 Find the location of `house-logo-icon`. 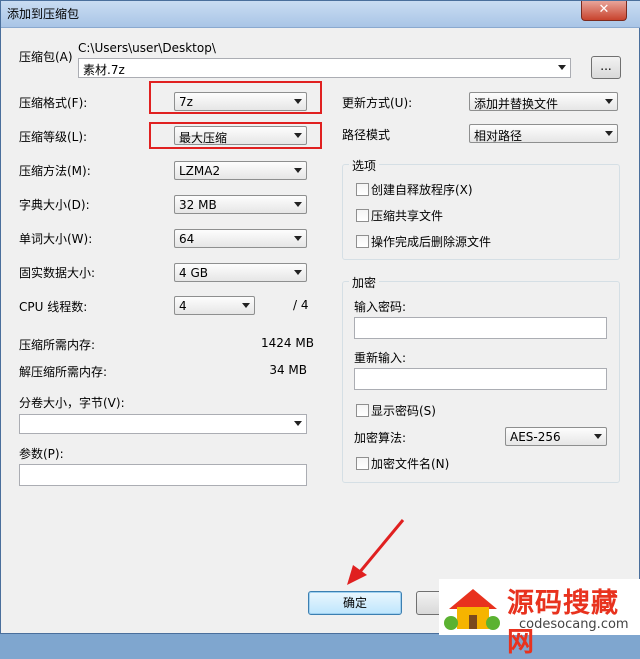

house-logo-icon is located at coordinates (472, 609).